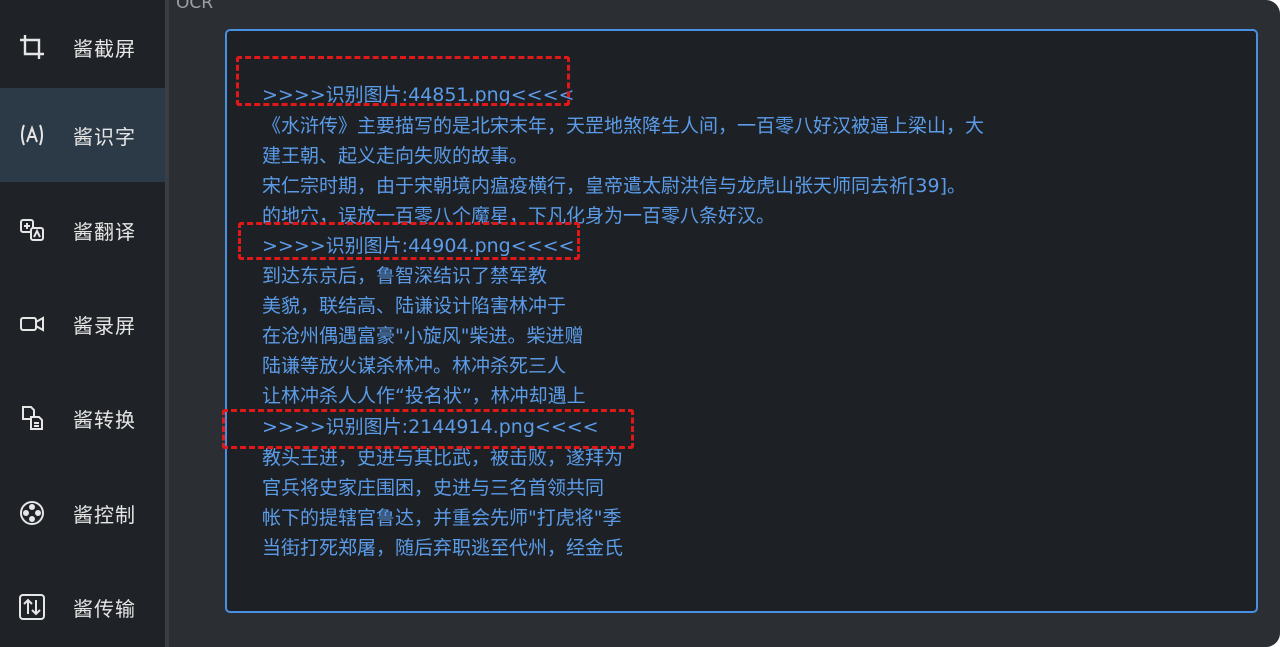  Describe the element at coordinates (32, 418) in the screenshot. I see `file-convert-icon` at that location.